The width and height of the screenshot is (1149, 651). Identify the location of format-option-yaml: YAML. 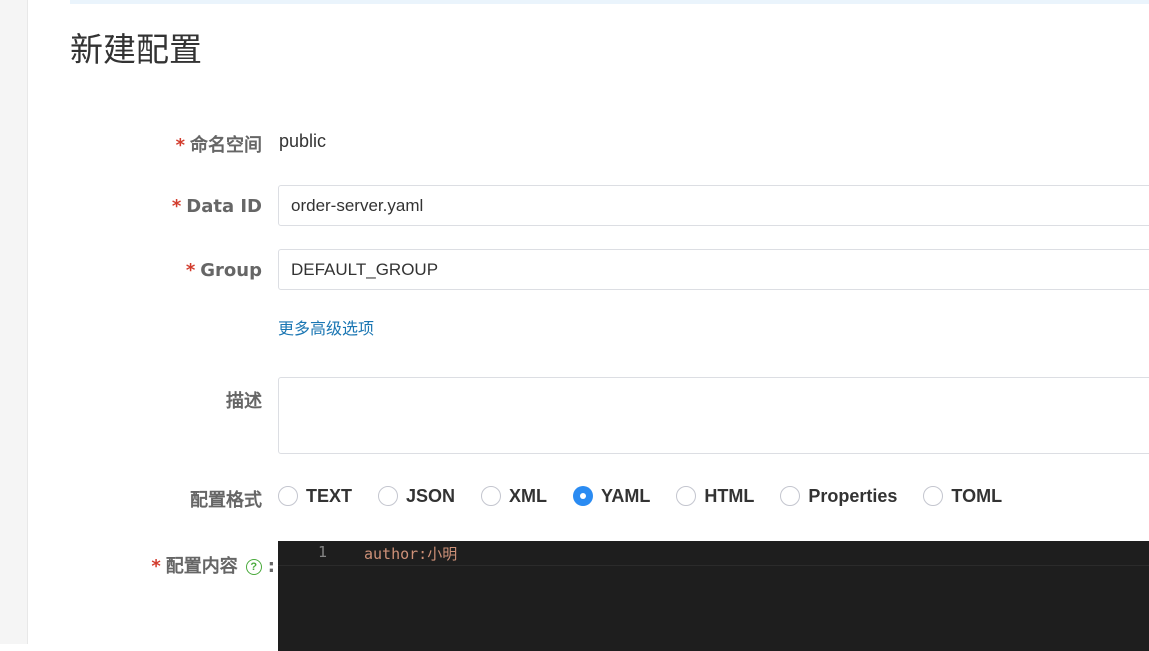
(611, 496).